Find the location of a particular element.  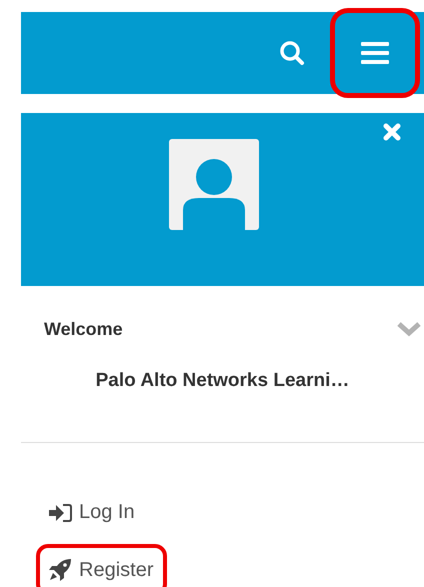

register-link: Register is located at coordinates (102, 565).